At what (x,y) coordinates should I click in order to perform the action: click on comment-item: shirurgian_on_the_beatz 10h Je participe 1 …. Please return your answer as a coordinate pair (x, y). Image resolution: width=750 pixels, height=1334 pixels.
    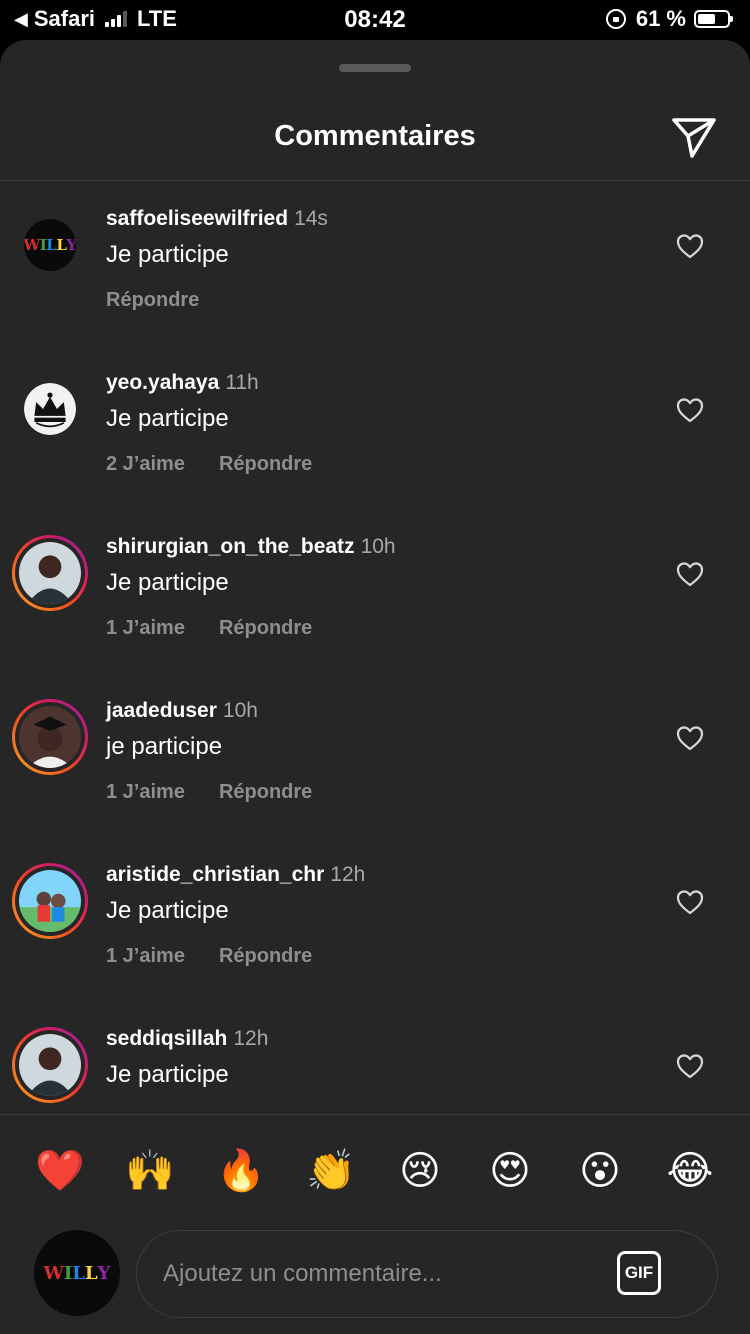
    Looking at the image, I should click on (375, 591).